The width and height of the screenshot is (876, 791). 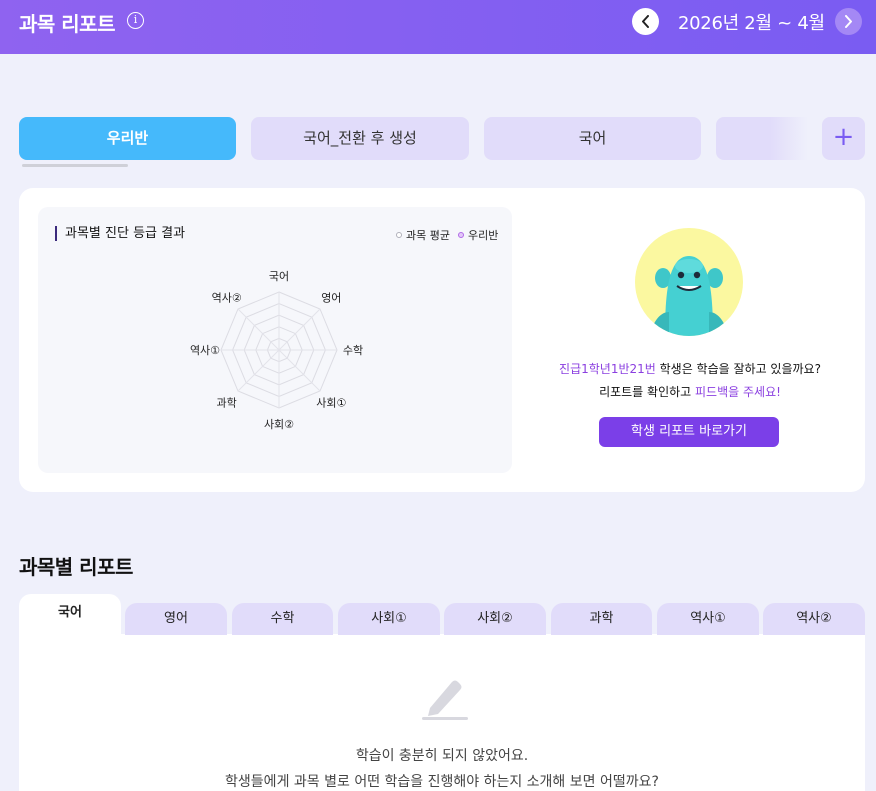 I want to click on subject-tab-science: 과학, so click(x=601, y=619).